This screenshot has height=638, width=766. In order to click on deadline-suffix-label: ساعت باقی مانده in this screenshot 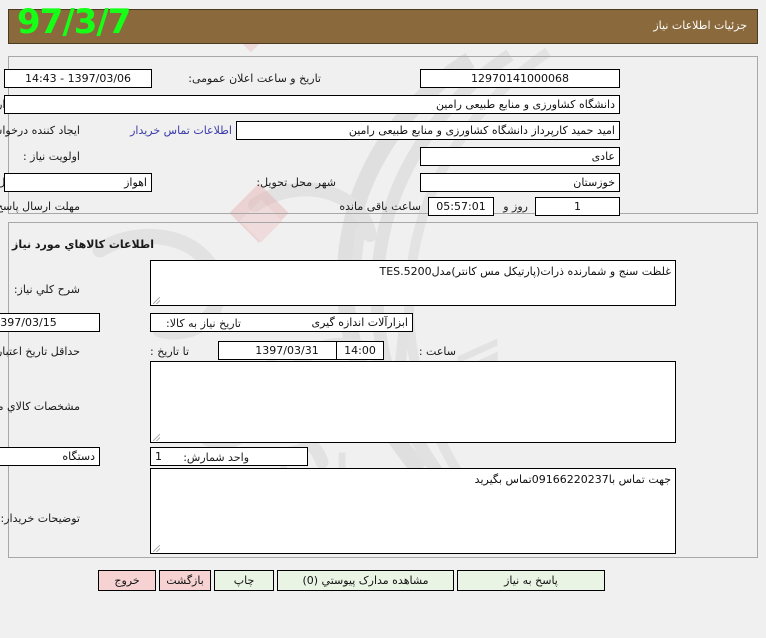, I will do `click(380, 206)`.